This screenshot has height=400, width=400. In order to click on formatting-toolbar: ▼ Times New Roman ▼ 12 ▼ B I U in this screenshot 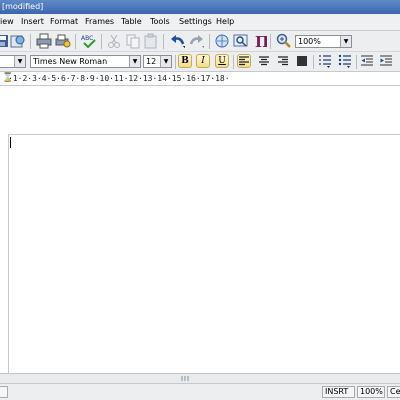, I will do `click(200, 62)`.